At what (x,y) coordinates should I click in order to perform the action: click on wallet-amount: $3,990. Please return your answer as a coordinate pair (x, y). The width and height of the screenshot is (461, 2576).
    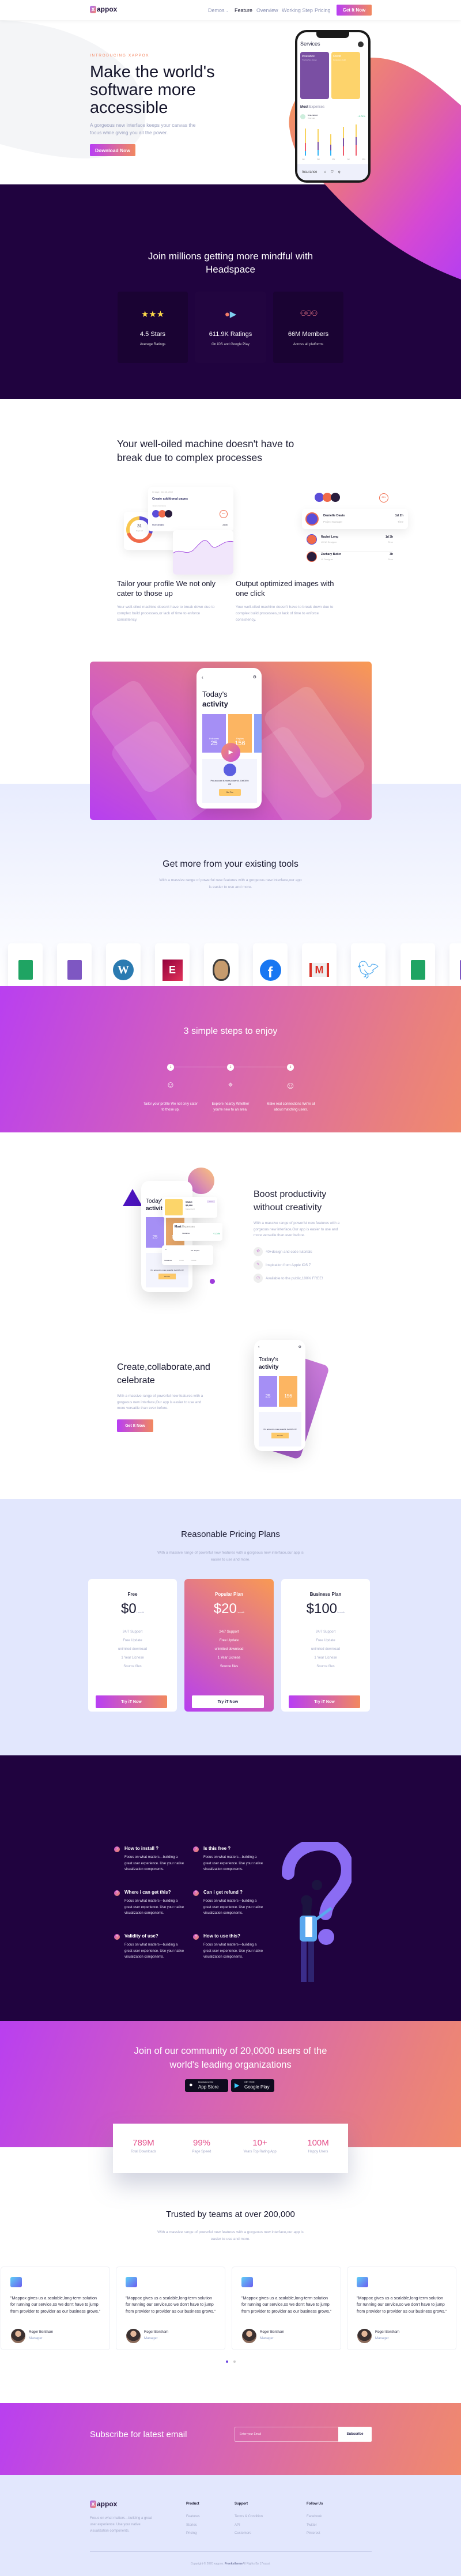
    Looking at the image, I should click on (190, 1205).